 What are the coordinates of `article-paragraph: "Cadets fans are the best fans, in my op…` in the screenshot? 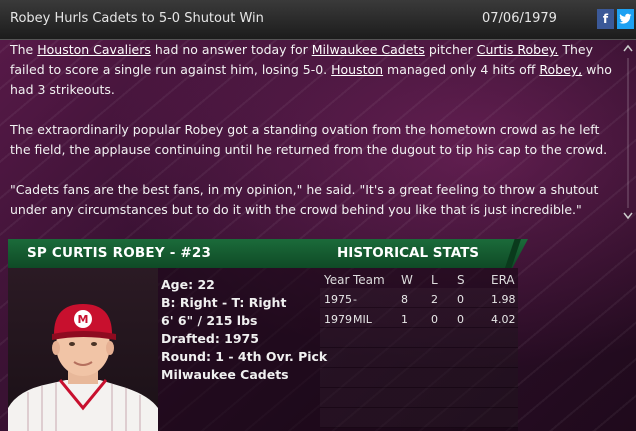 It's located at (304, 199).